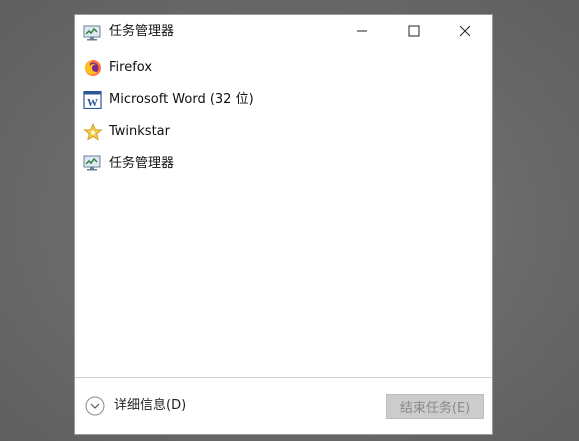  Describe the element at coordinates (92, 103) in the screenshot. I see `svg-text: W` at that location.